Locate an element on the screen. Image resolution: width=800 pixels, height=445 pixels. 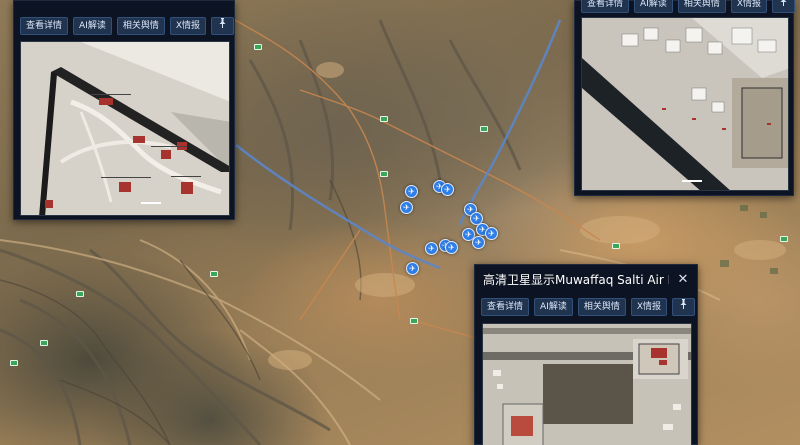
close-icon: ✕ is located at coordinates (683, 280).